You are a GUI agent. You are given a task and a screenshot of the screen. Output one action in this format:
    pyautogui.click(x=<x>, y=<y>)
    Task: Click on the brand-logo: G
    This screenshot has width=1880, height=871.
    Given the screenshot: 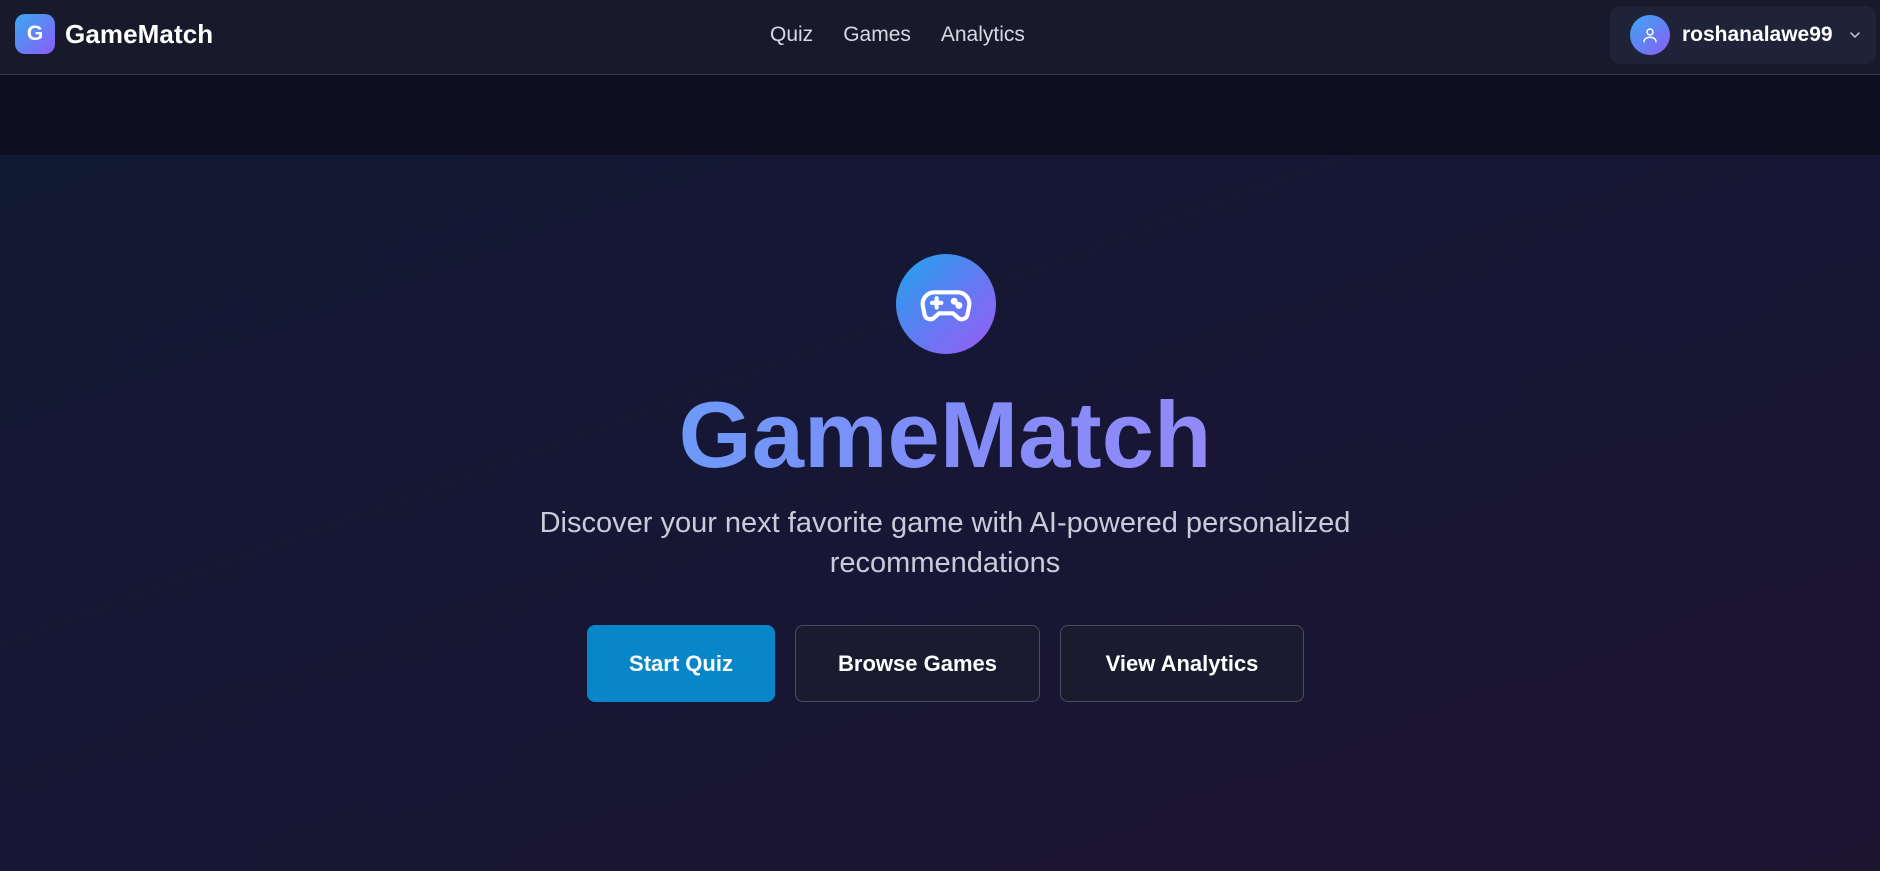 What is the action you would take?
    pyautogui.click(x=35, y=34)
    